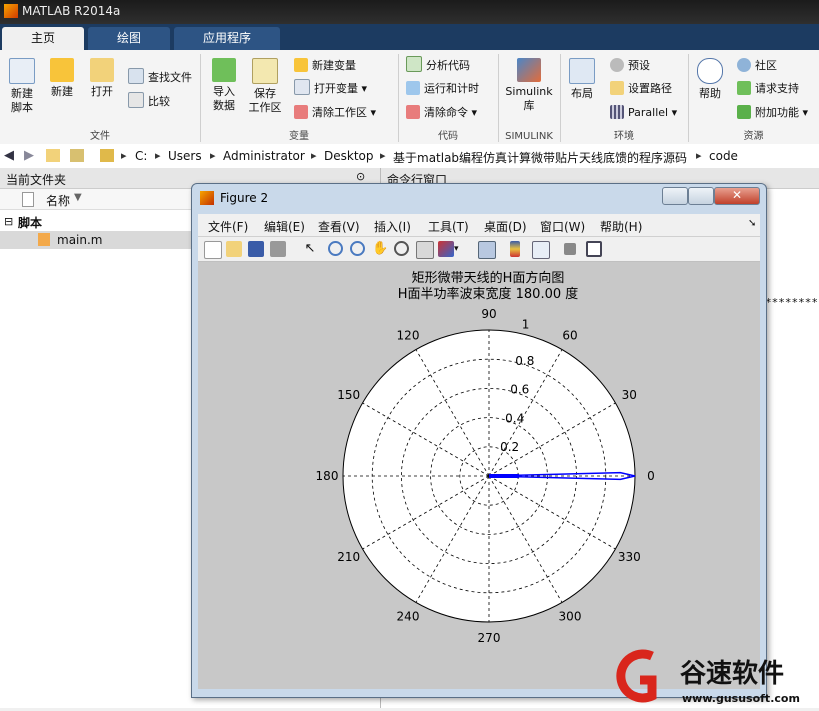 The width and height of the screenshot is (819, 711). Describe the element at coordinates (441, 113) in the screenshot. I see `clear-commands-button: 清除命令 ▾` at that location.